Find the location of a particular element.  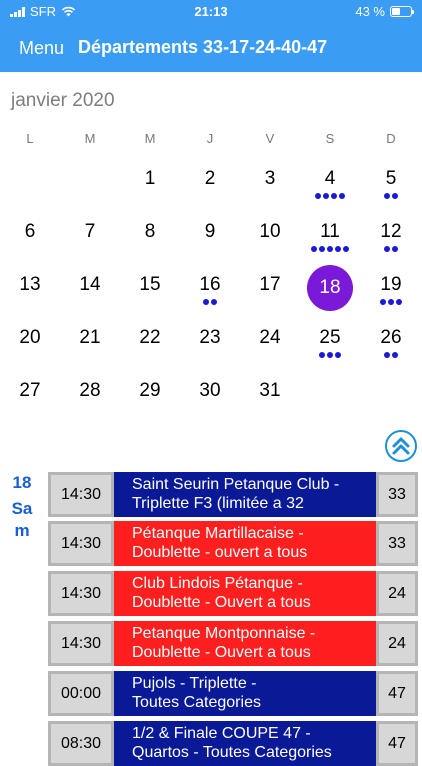

calendar-day: 21 is located at coordinates (90, 346).